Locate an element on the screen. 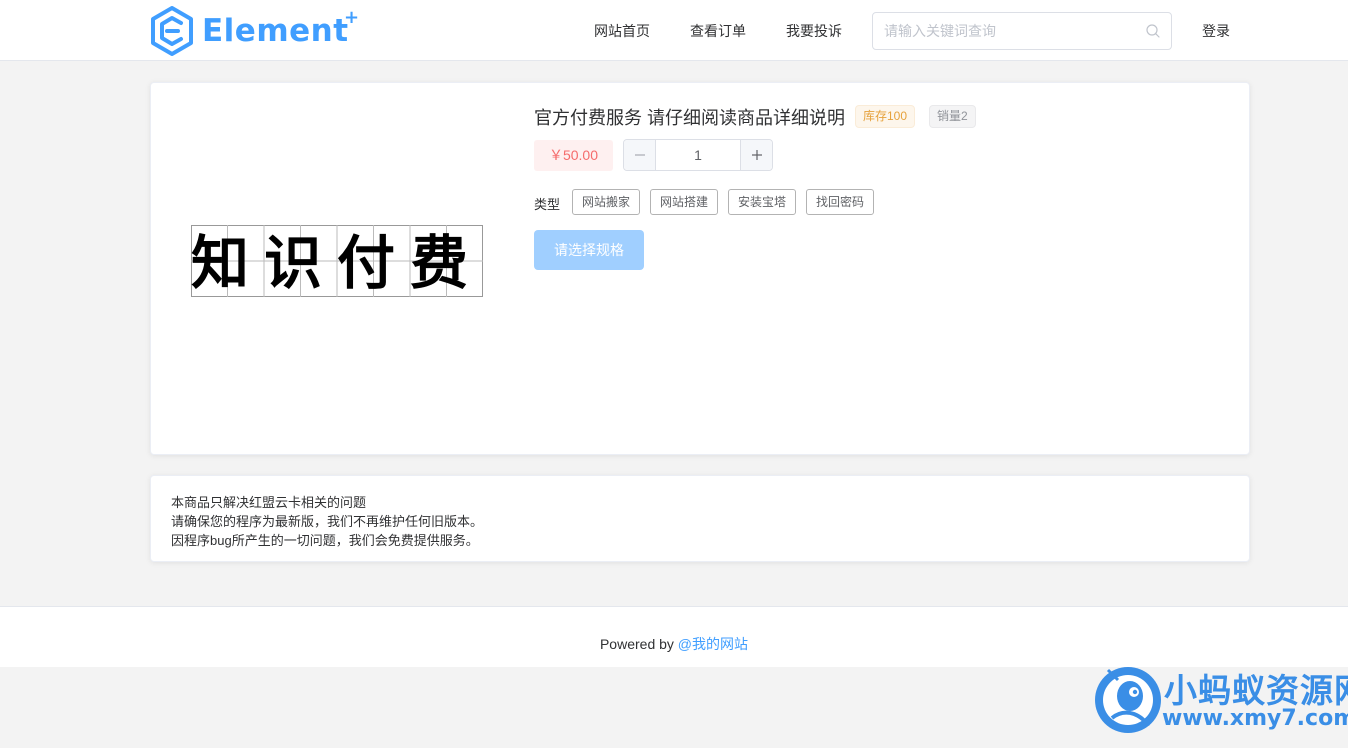 This screenshot has width=1348, height=748. site-link: @我的网站 is located at coordinates (713, 644).